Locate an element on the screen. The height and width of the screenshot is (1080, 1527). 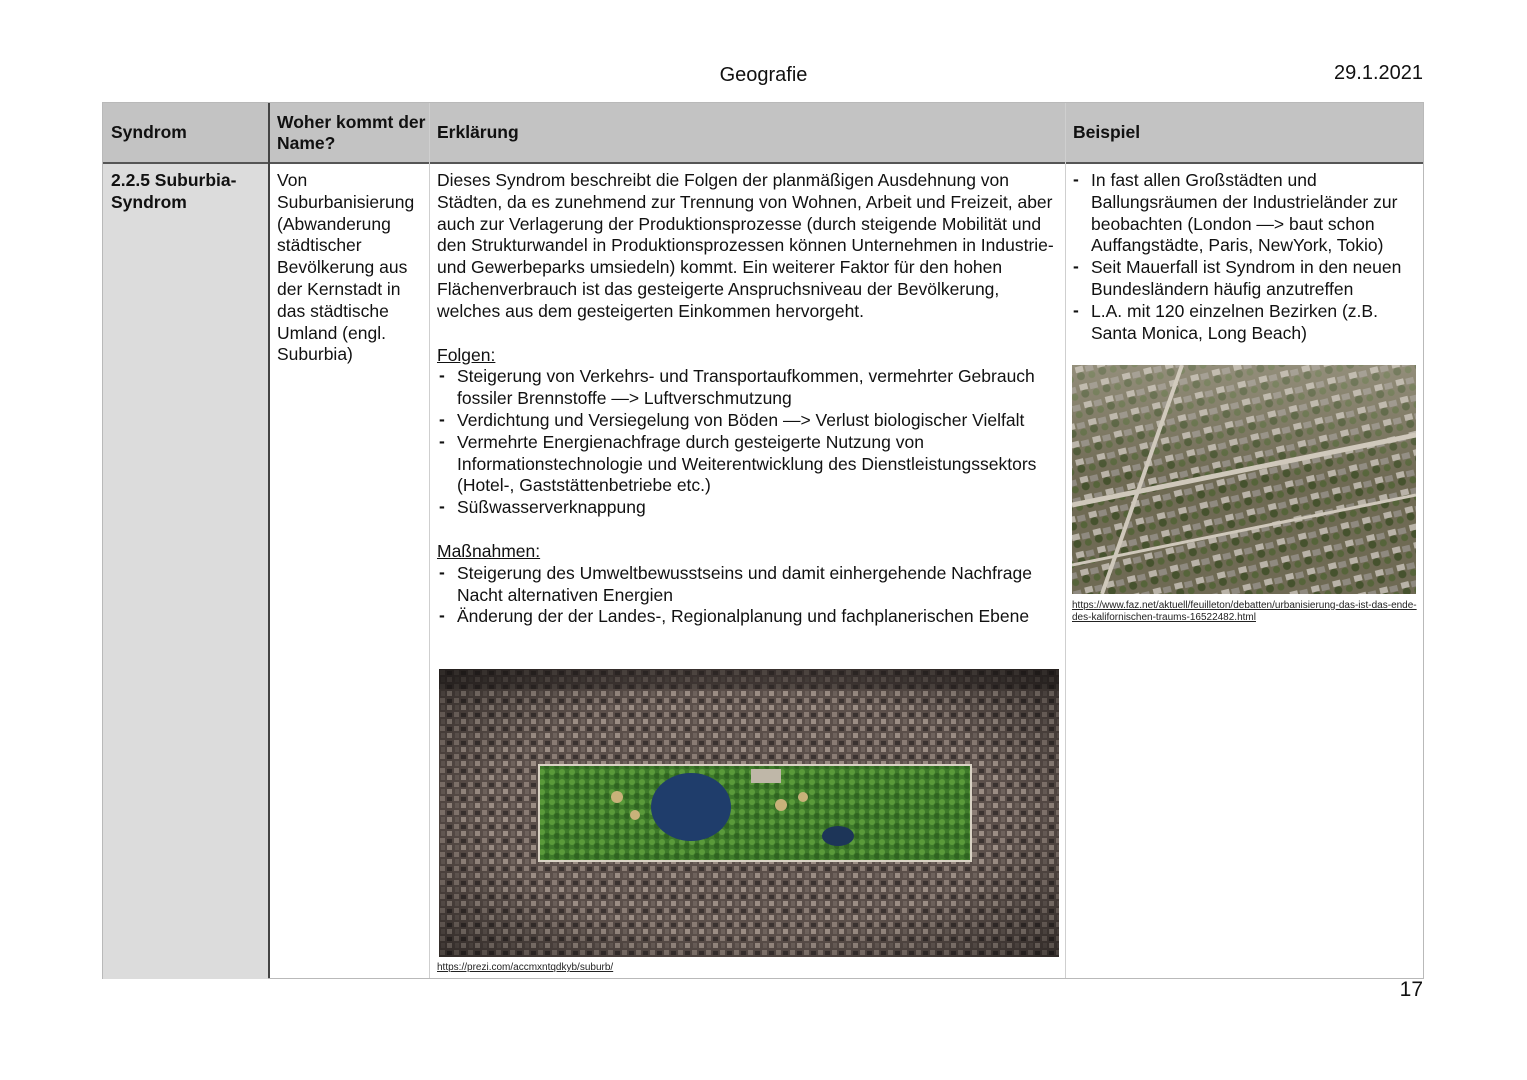
cell-syndrom: 2.2.5 Suburbia-Syndrom is located at coordinates (185, 571).